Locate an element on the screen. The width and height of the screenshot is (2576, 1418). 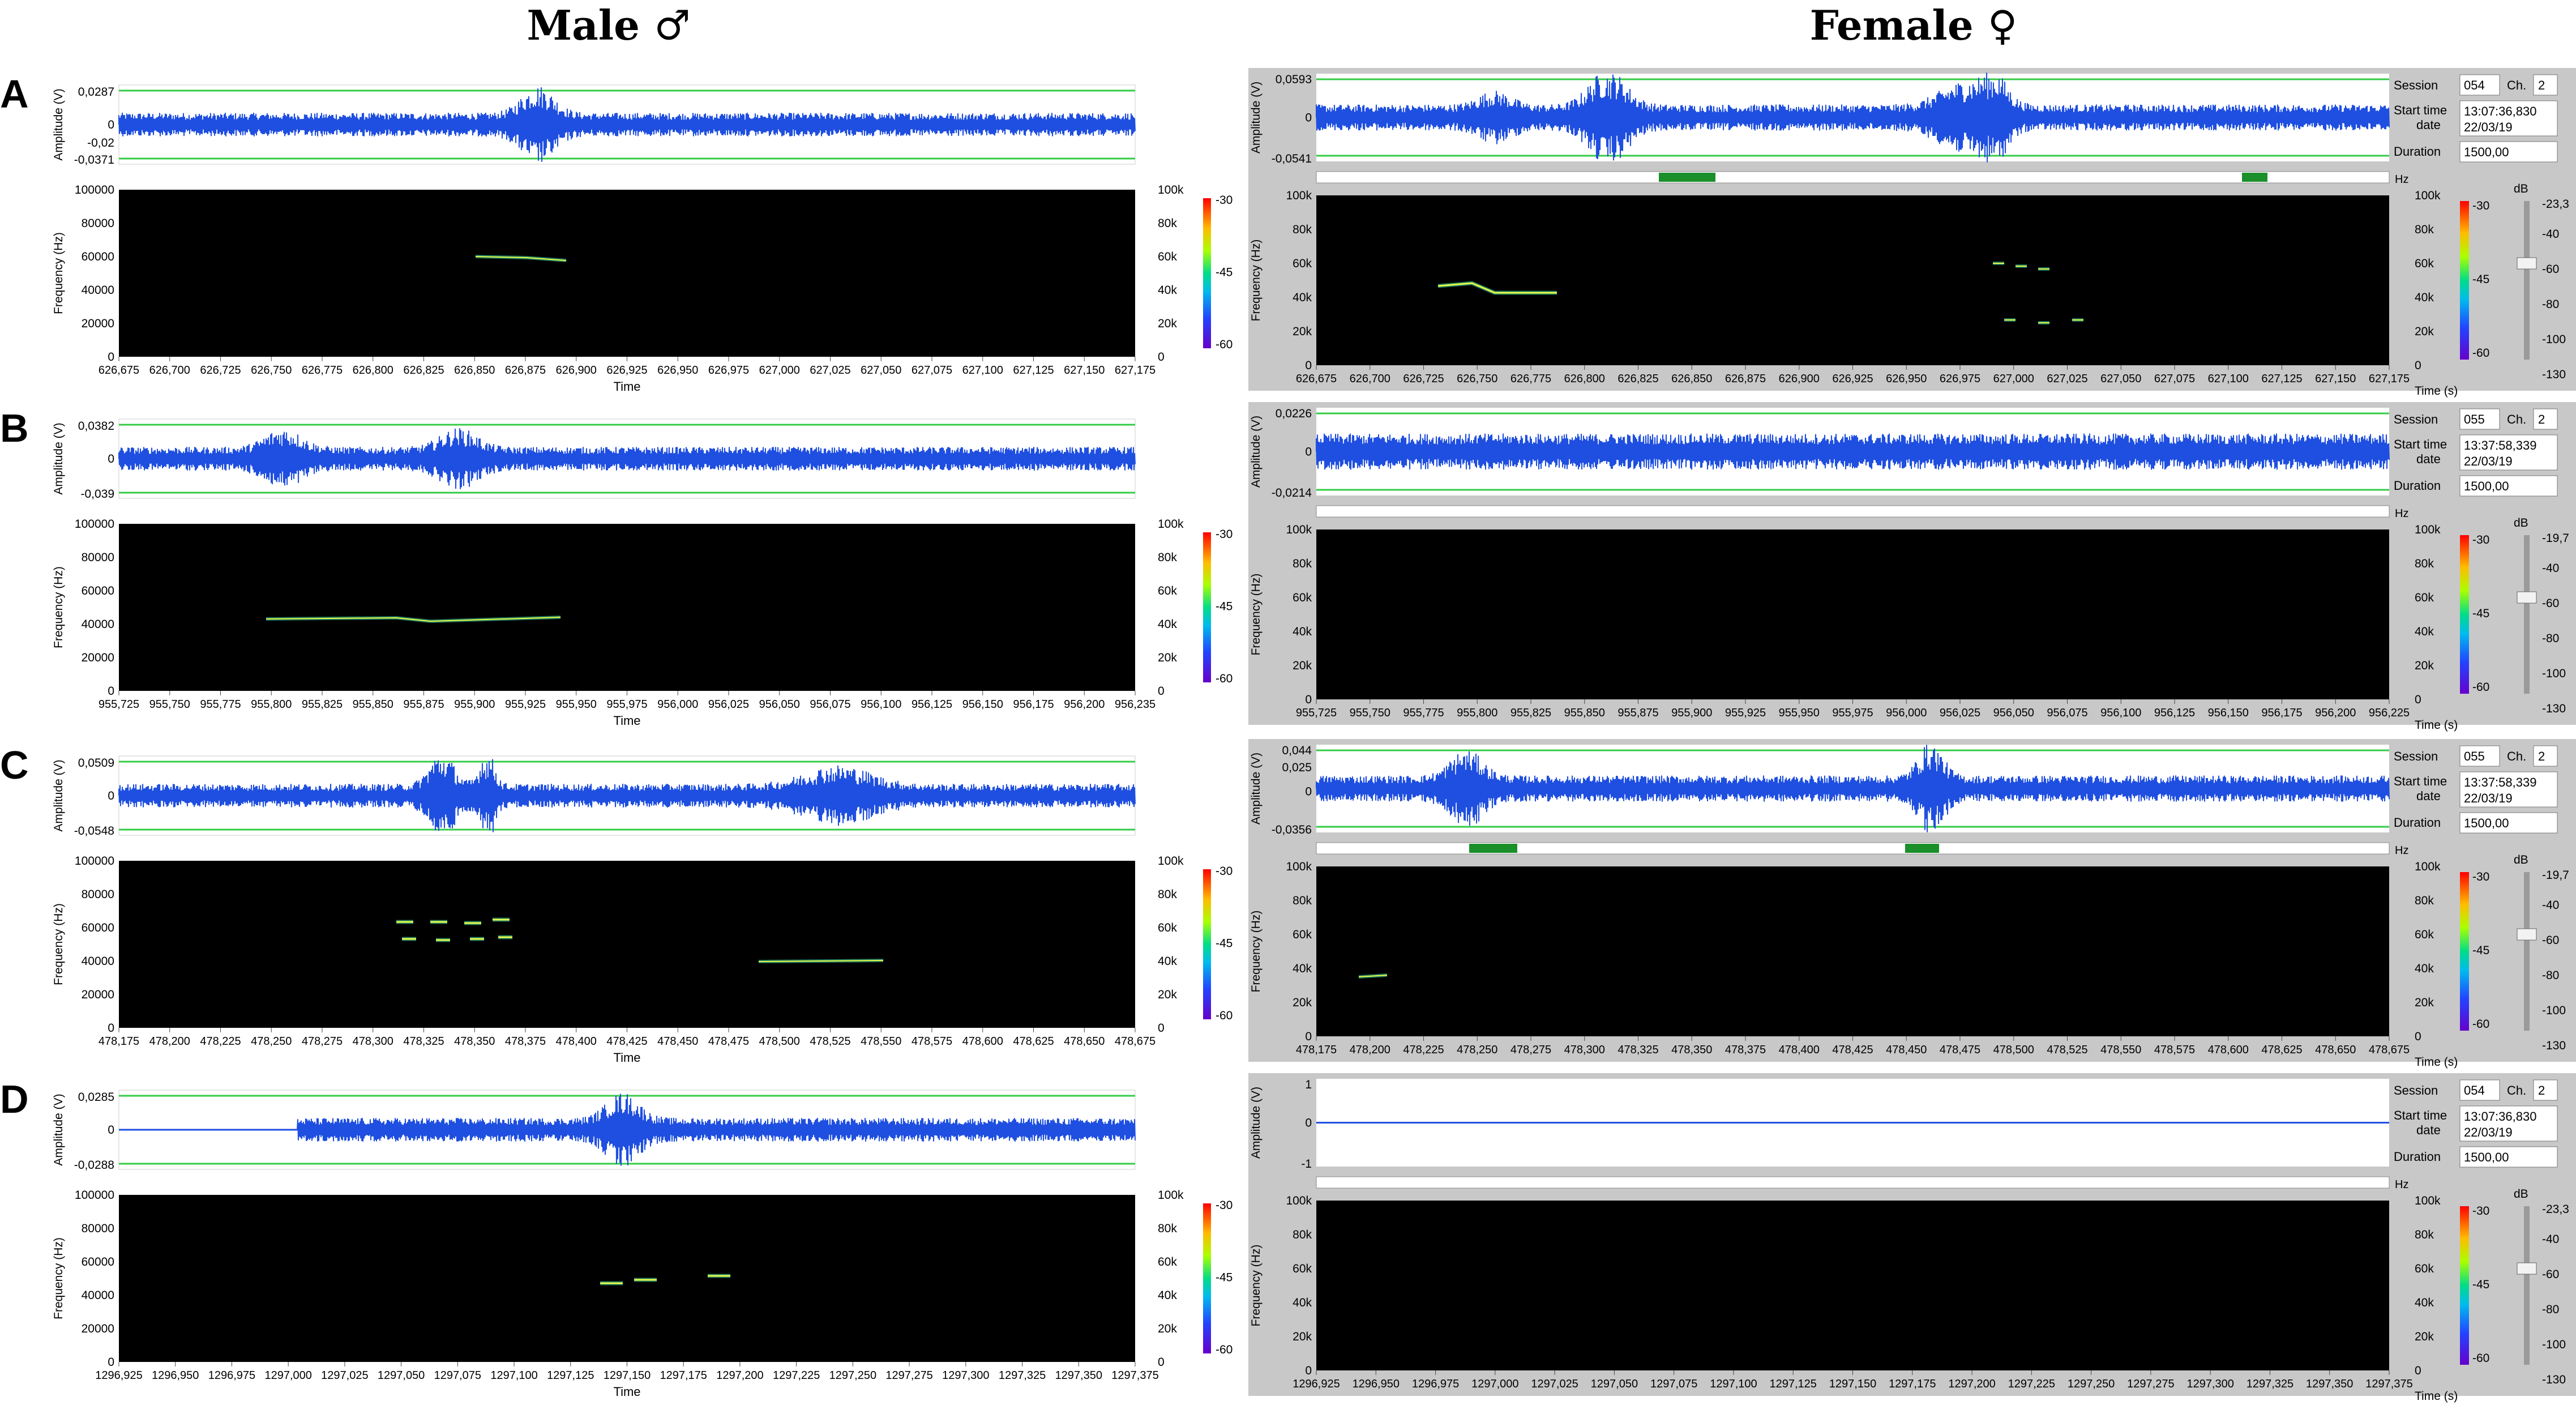
db-label: dB is located at coordinates (2521, 522).